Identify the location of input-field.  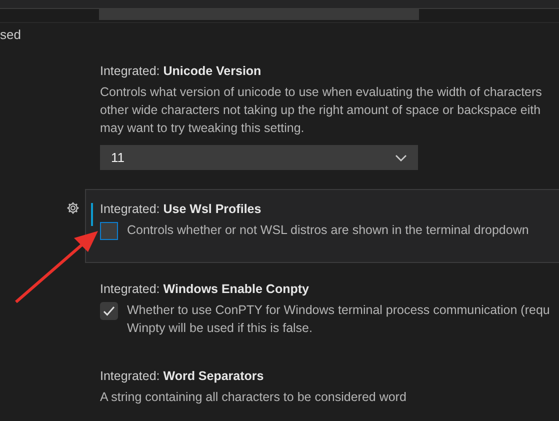
(259, 14).